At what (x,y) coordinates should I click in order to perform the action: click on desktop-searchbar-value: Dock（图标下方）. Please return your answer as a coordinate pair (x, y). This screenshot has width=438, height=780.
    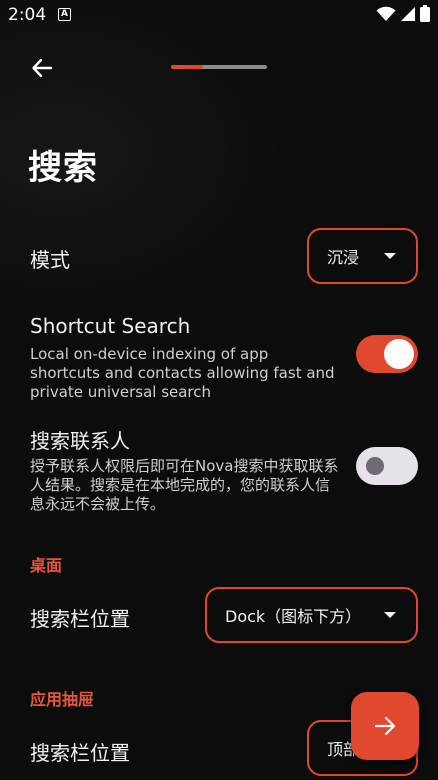
    Looking at the image, I should click on (293, 616).